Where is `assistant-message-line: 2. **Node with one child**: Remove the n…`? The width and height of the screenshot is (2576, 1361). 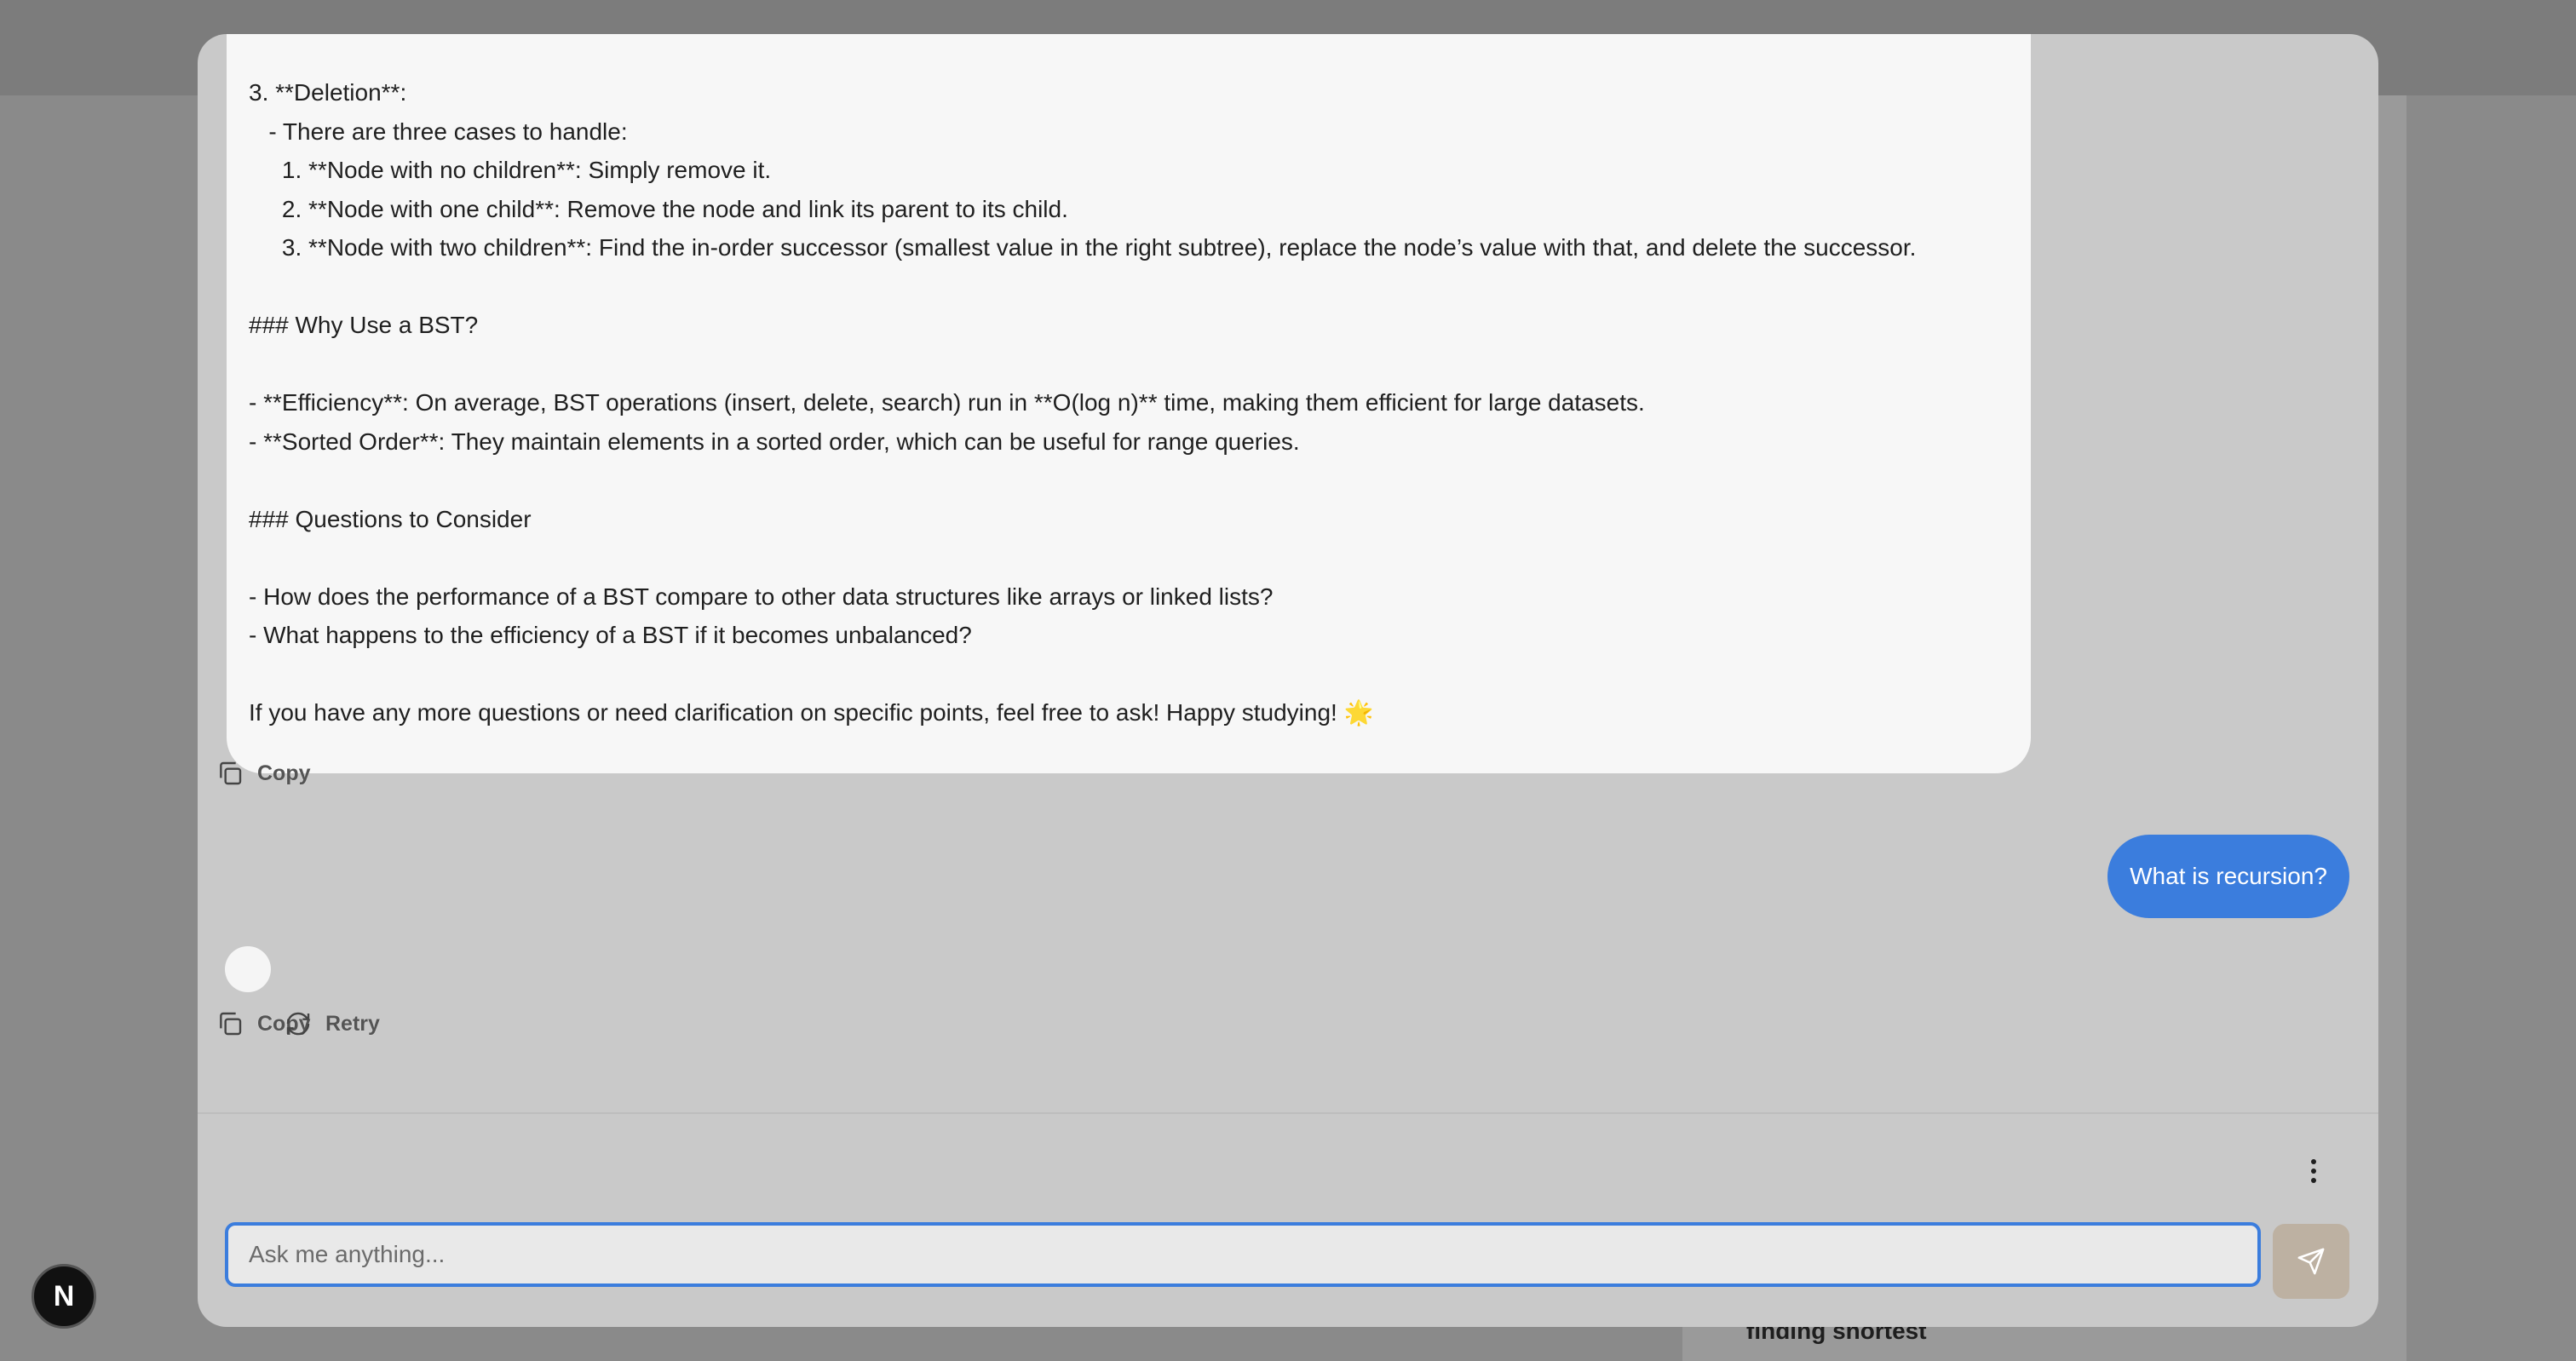 assistant-message-line: 2. **Node with one child**: Remove the n… is located at coordinates (659, 208).